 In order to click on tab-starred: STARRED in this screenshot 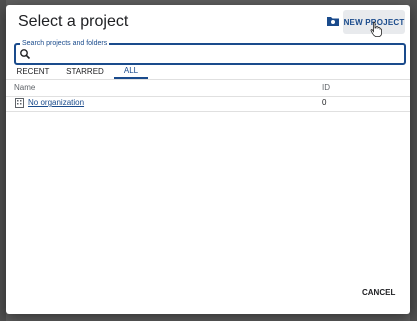, I will do `click(85, 71)`.